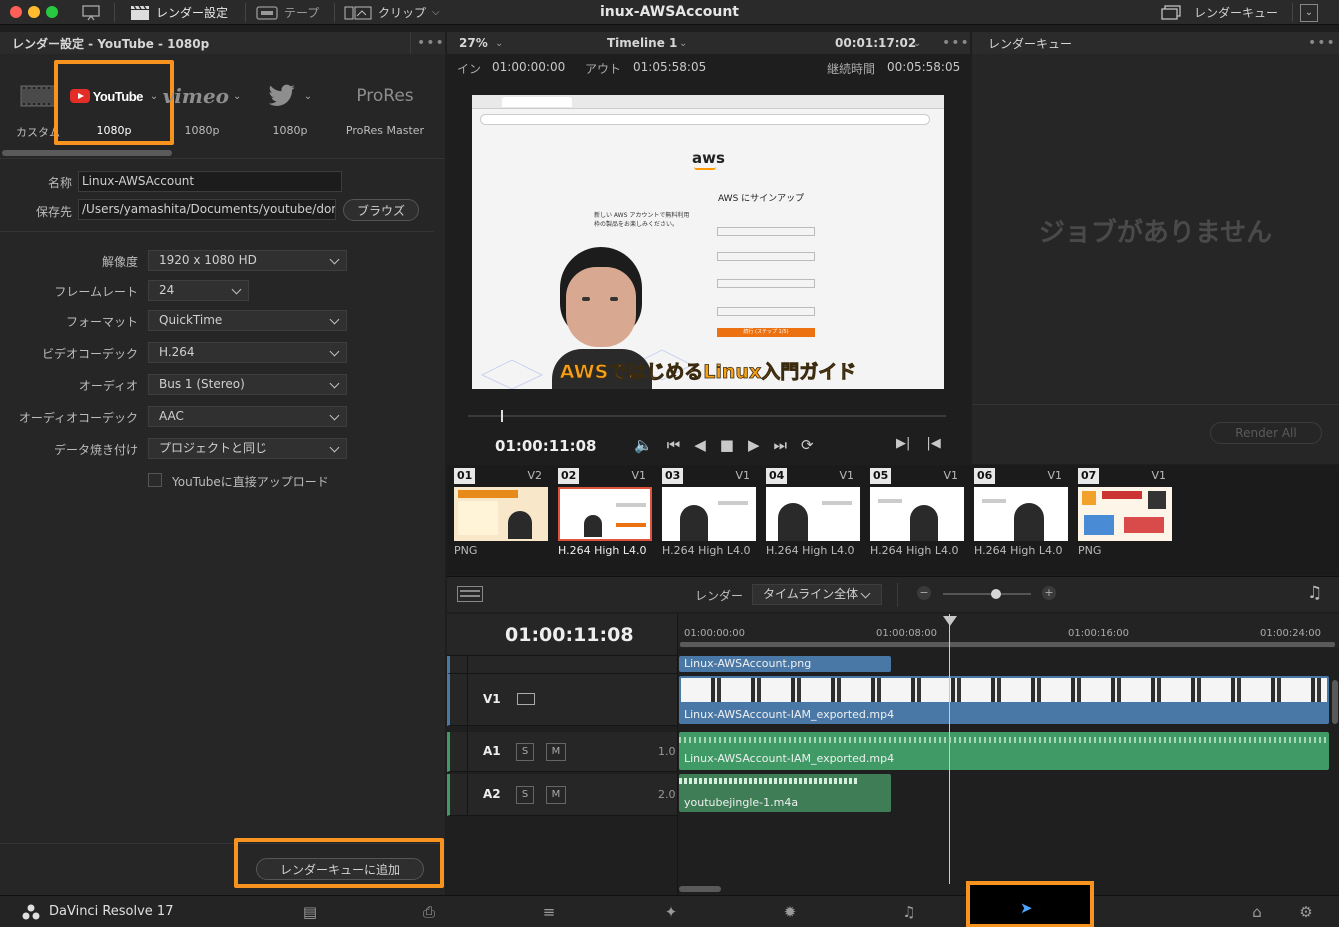 The image size is (1339, 927). I want to click on video-codec-select: H.264, so click(247, 352).